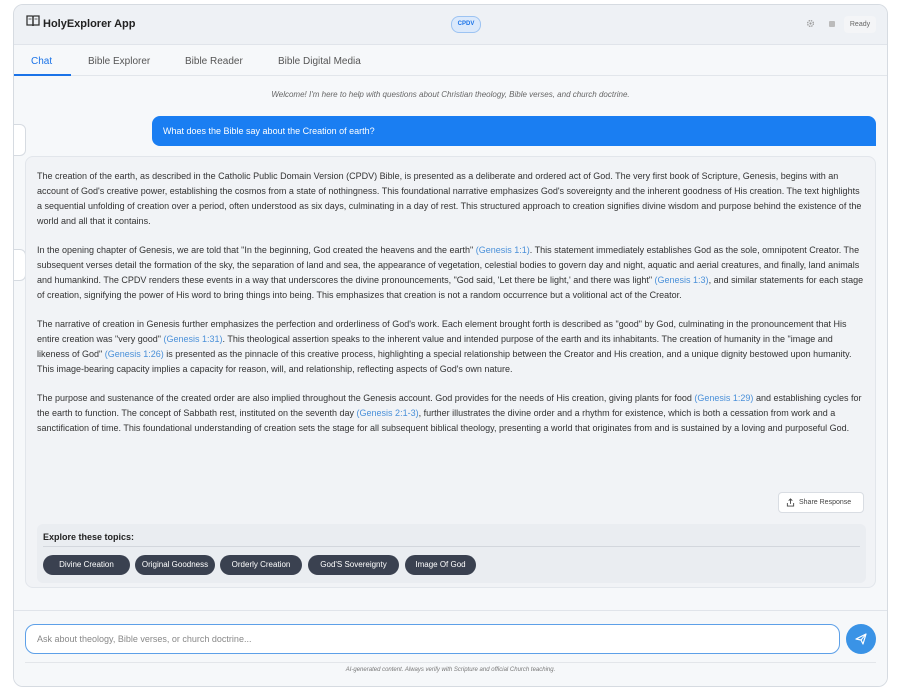 The height and width of the screenshot is (693, 902). Describe the element at coordinates (261, 565) in the screenshot. I see `topic-chip: Orderly Creation` at that location.